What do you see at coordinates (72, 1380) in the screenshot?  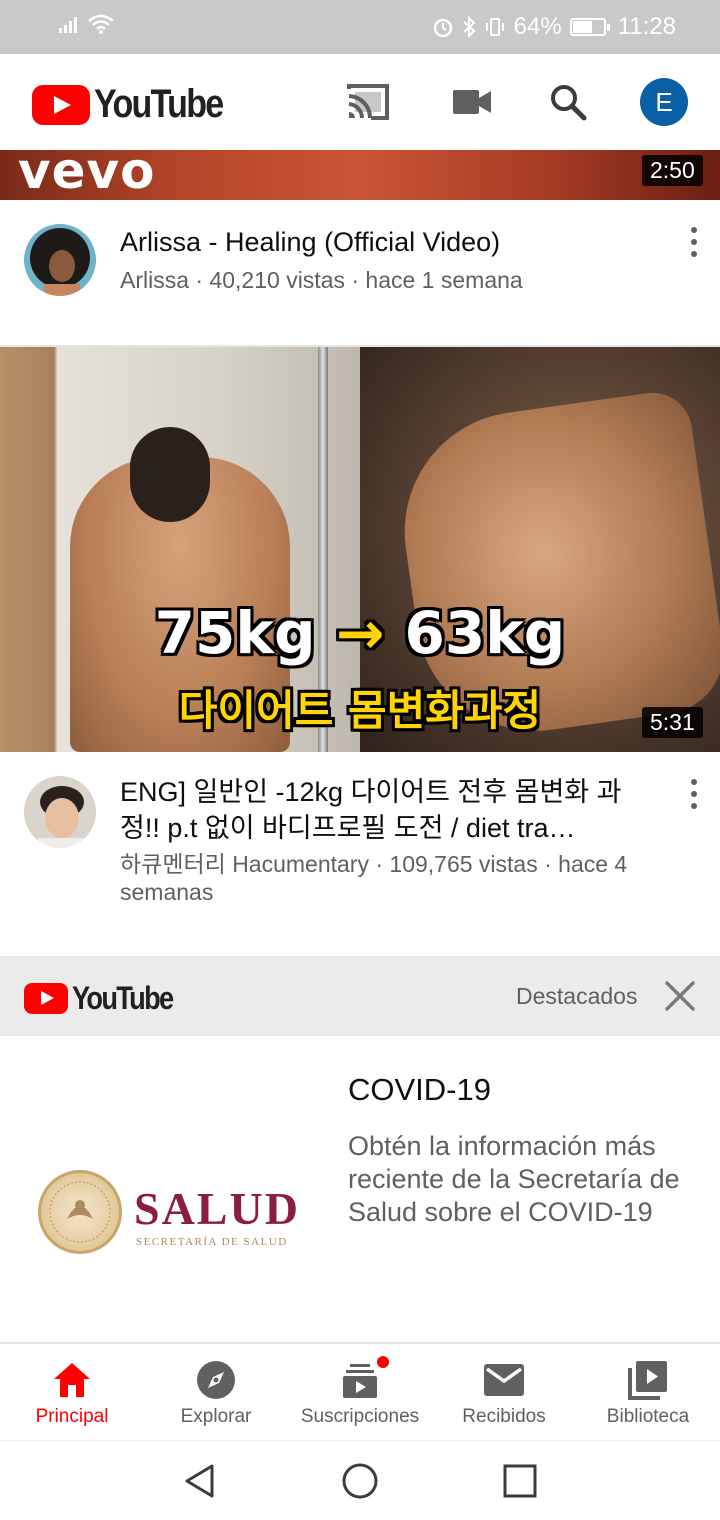 I see `home-icon` at bounding box center [72, 1380].